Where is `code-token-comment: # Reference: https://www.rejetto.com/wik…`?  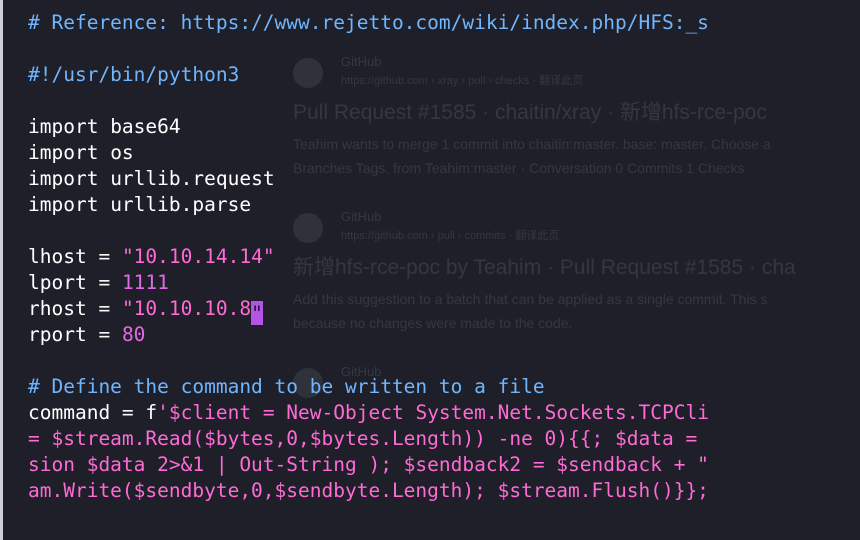
code-token-comment: # Reference: https://www.rejetto.com/wik… is located at coordinates (368, 22).